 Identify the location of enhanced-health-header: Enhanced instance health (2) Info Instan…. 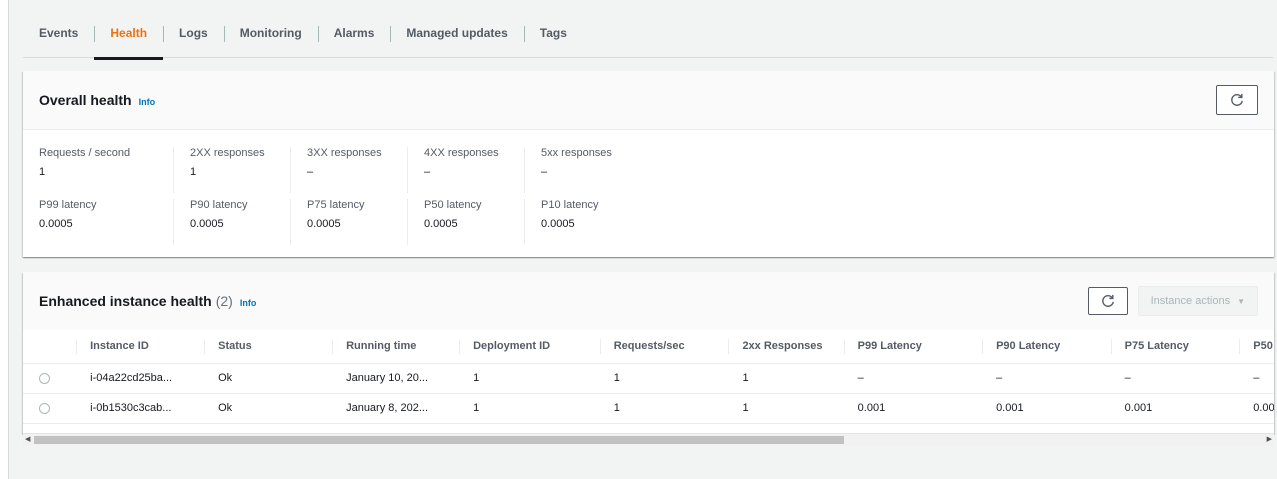
(648, 301).